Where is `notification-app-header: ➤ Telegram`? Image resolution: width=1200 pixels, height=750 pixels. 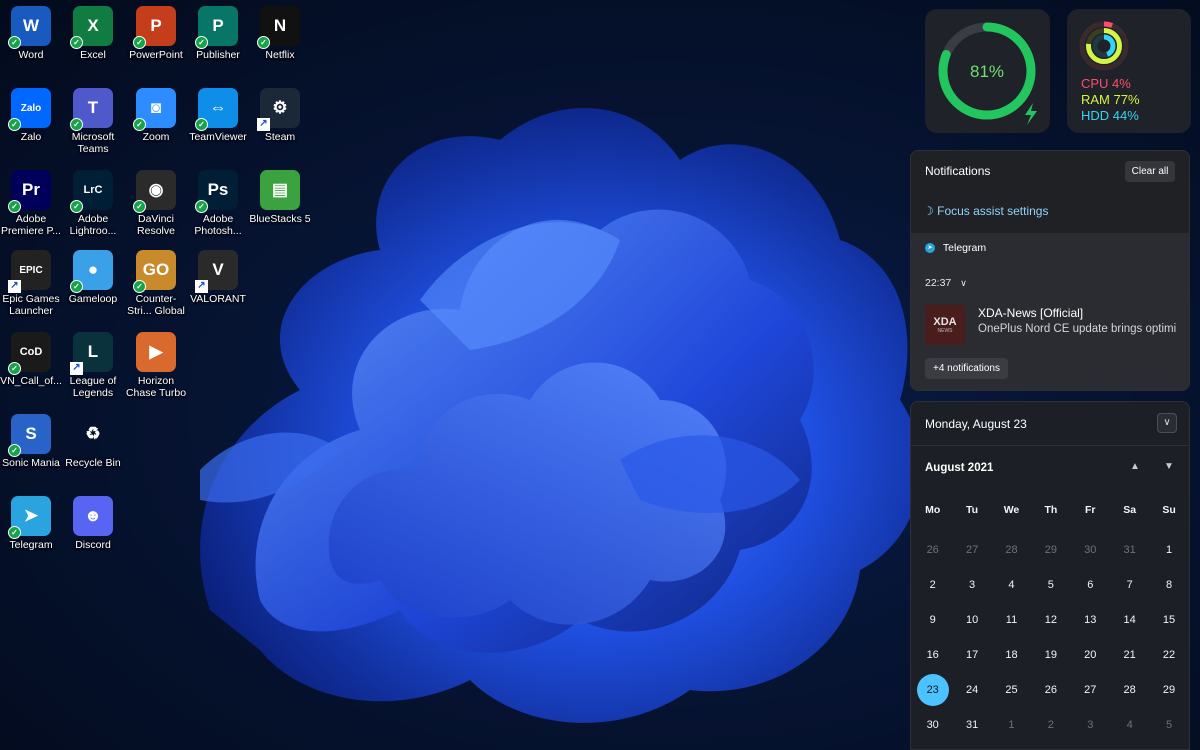
notification-app-header: ➤ Telegram is located at coordinates (955, 248).